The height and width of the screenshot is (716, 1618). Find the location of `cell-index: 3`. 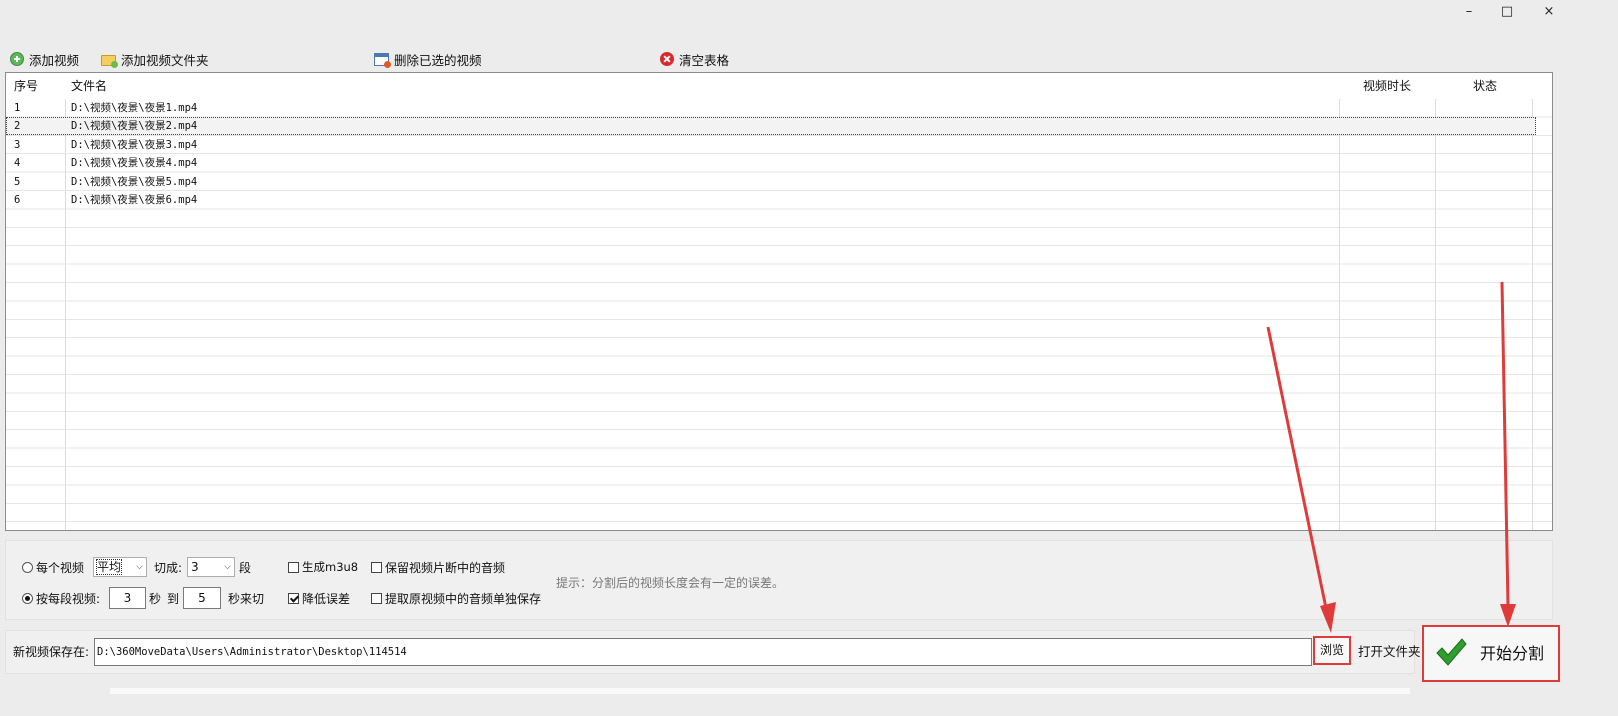

cell-index: 3 is located at coordinates (17, 144).